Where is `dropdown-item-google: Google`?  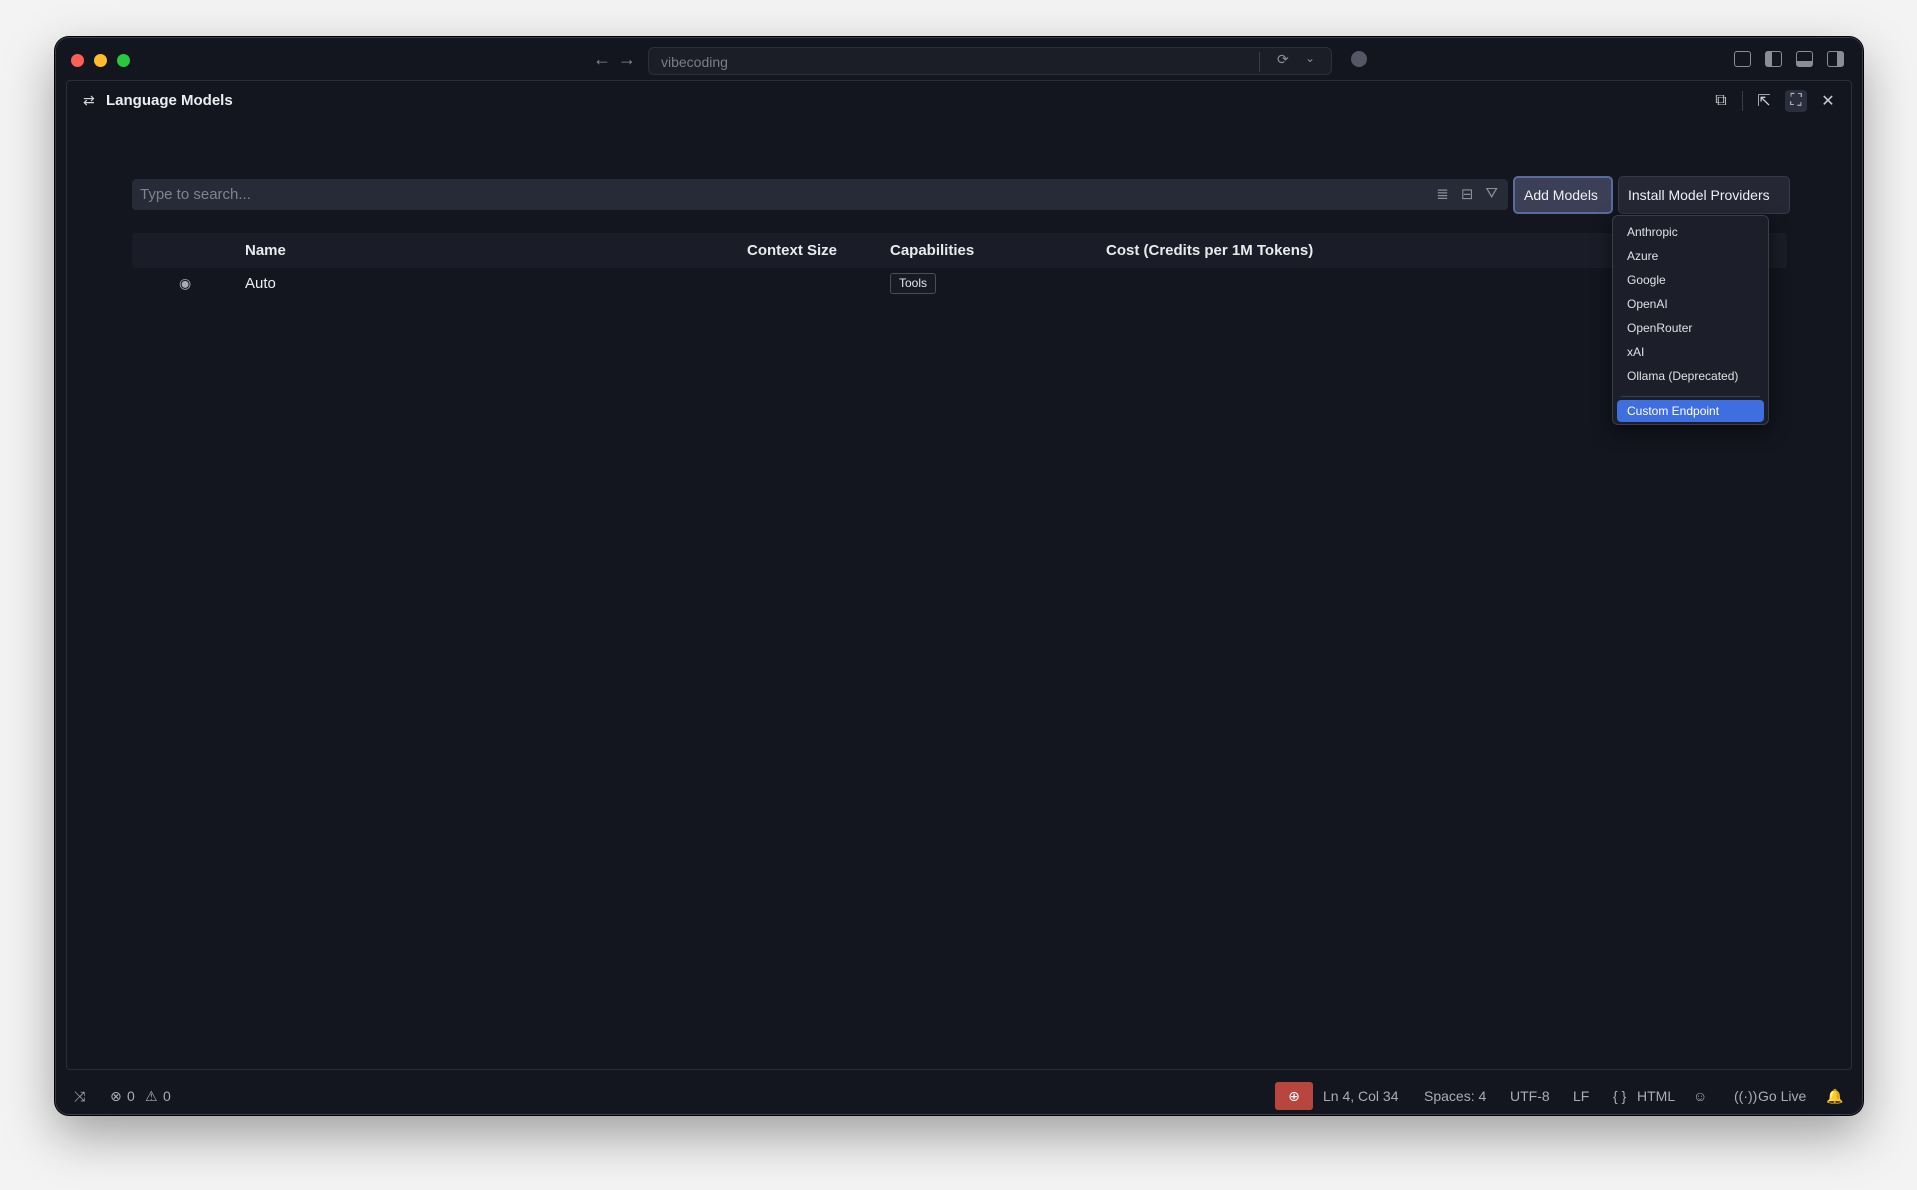
dropdown-item-google: Google is located at coordinates (1690, 280).